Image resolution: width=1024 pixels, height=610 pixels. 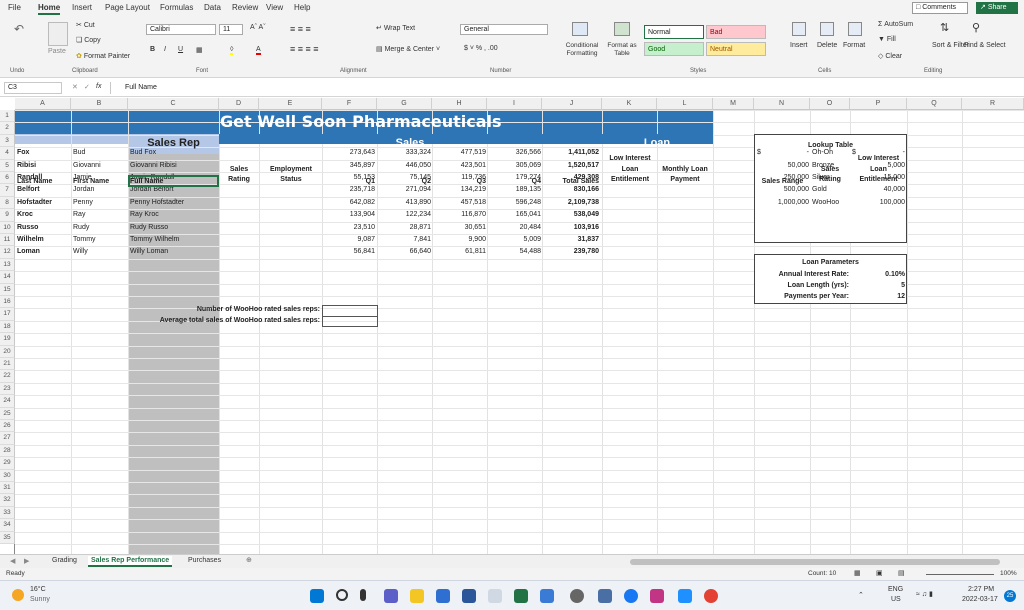 What do you see at coordinates (985, 45) in the screenshot?
I see `find-select-button: Find & Select` at bounding box center [985, 45].